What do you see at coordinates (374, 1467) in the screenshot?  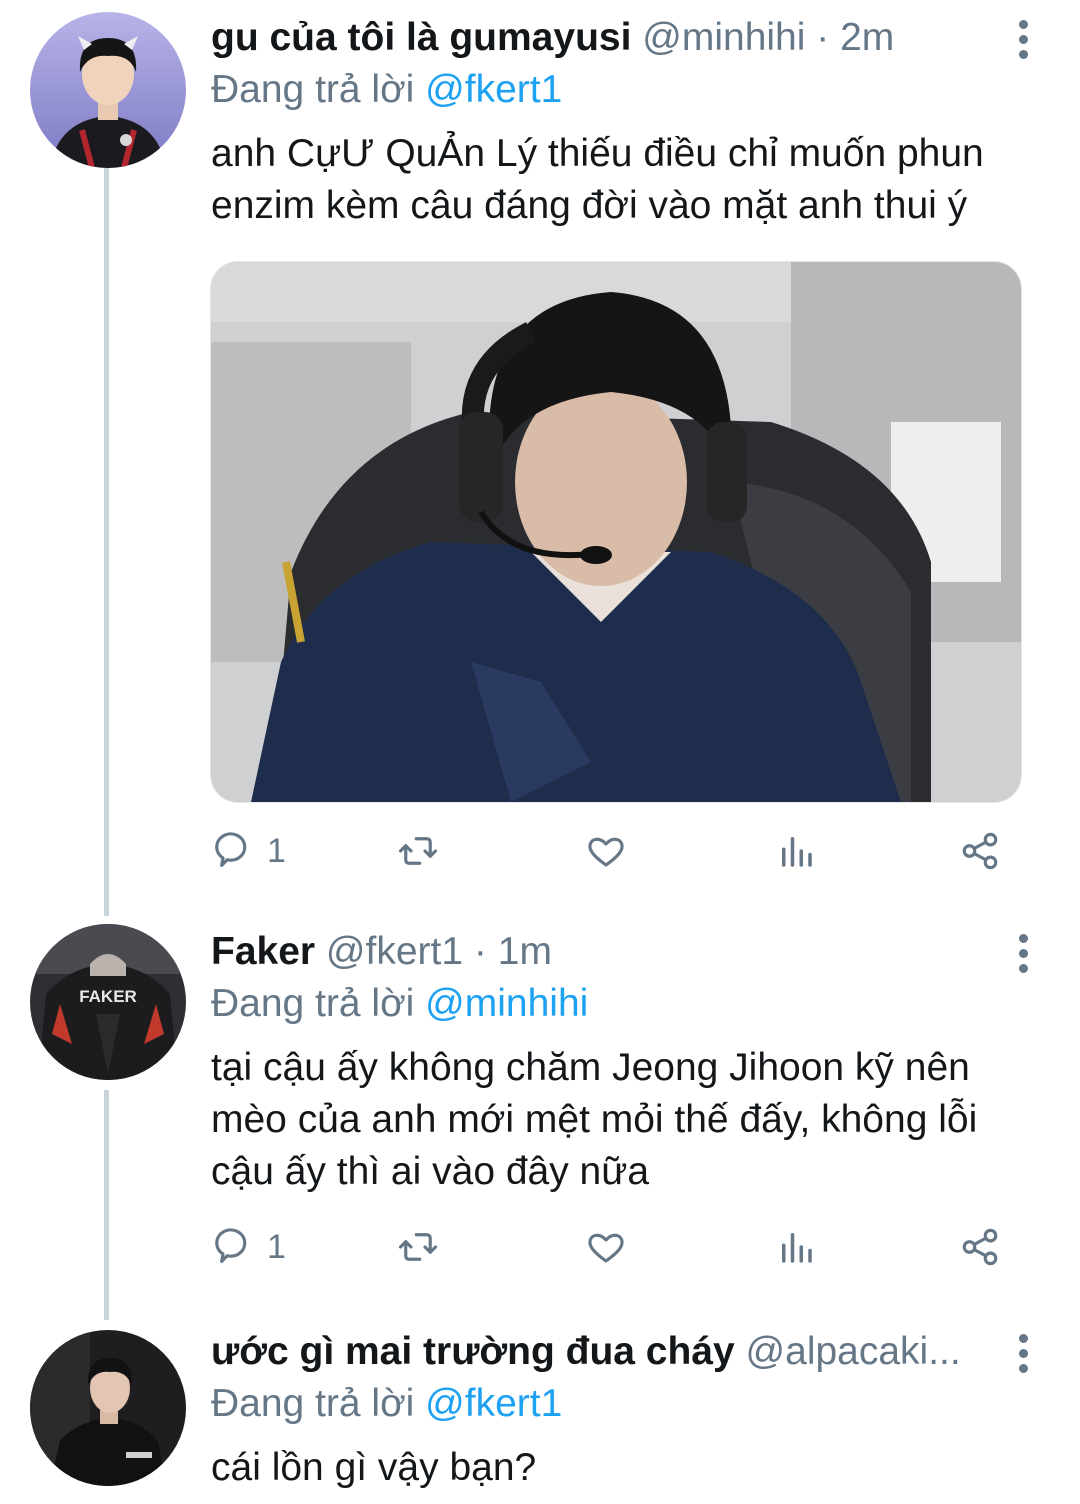 I see `tweet-text: cái lồn gì vậy bạn?` at bounding box center [374, 1467].